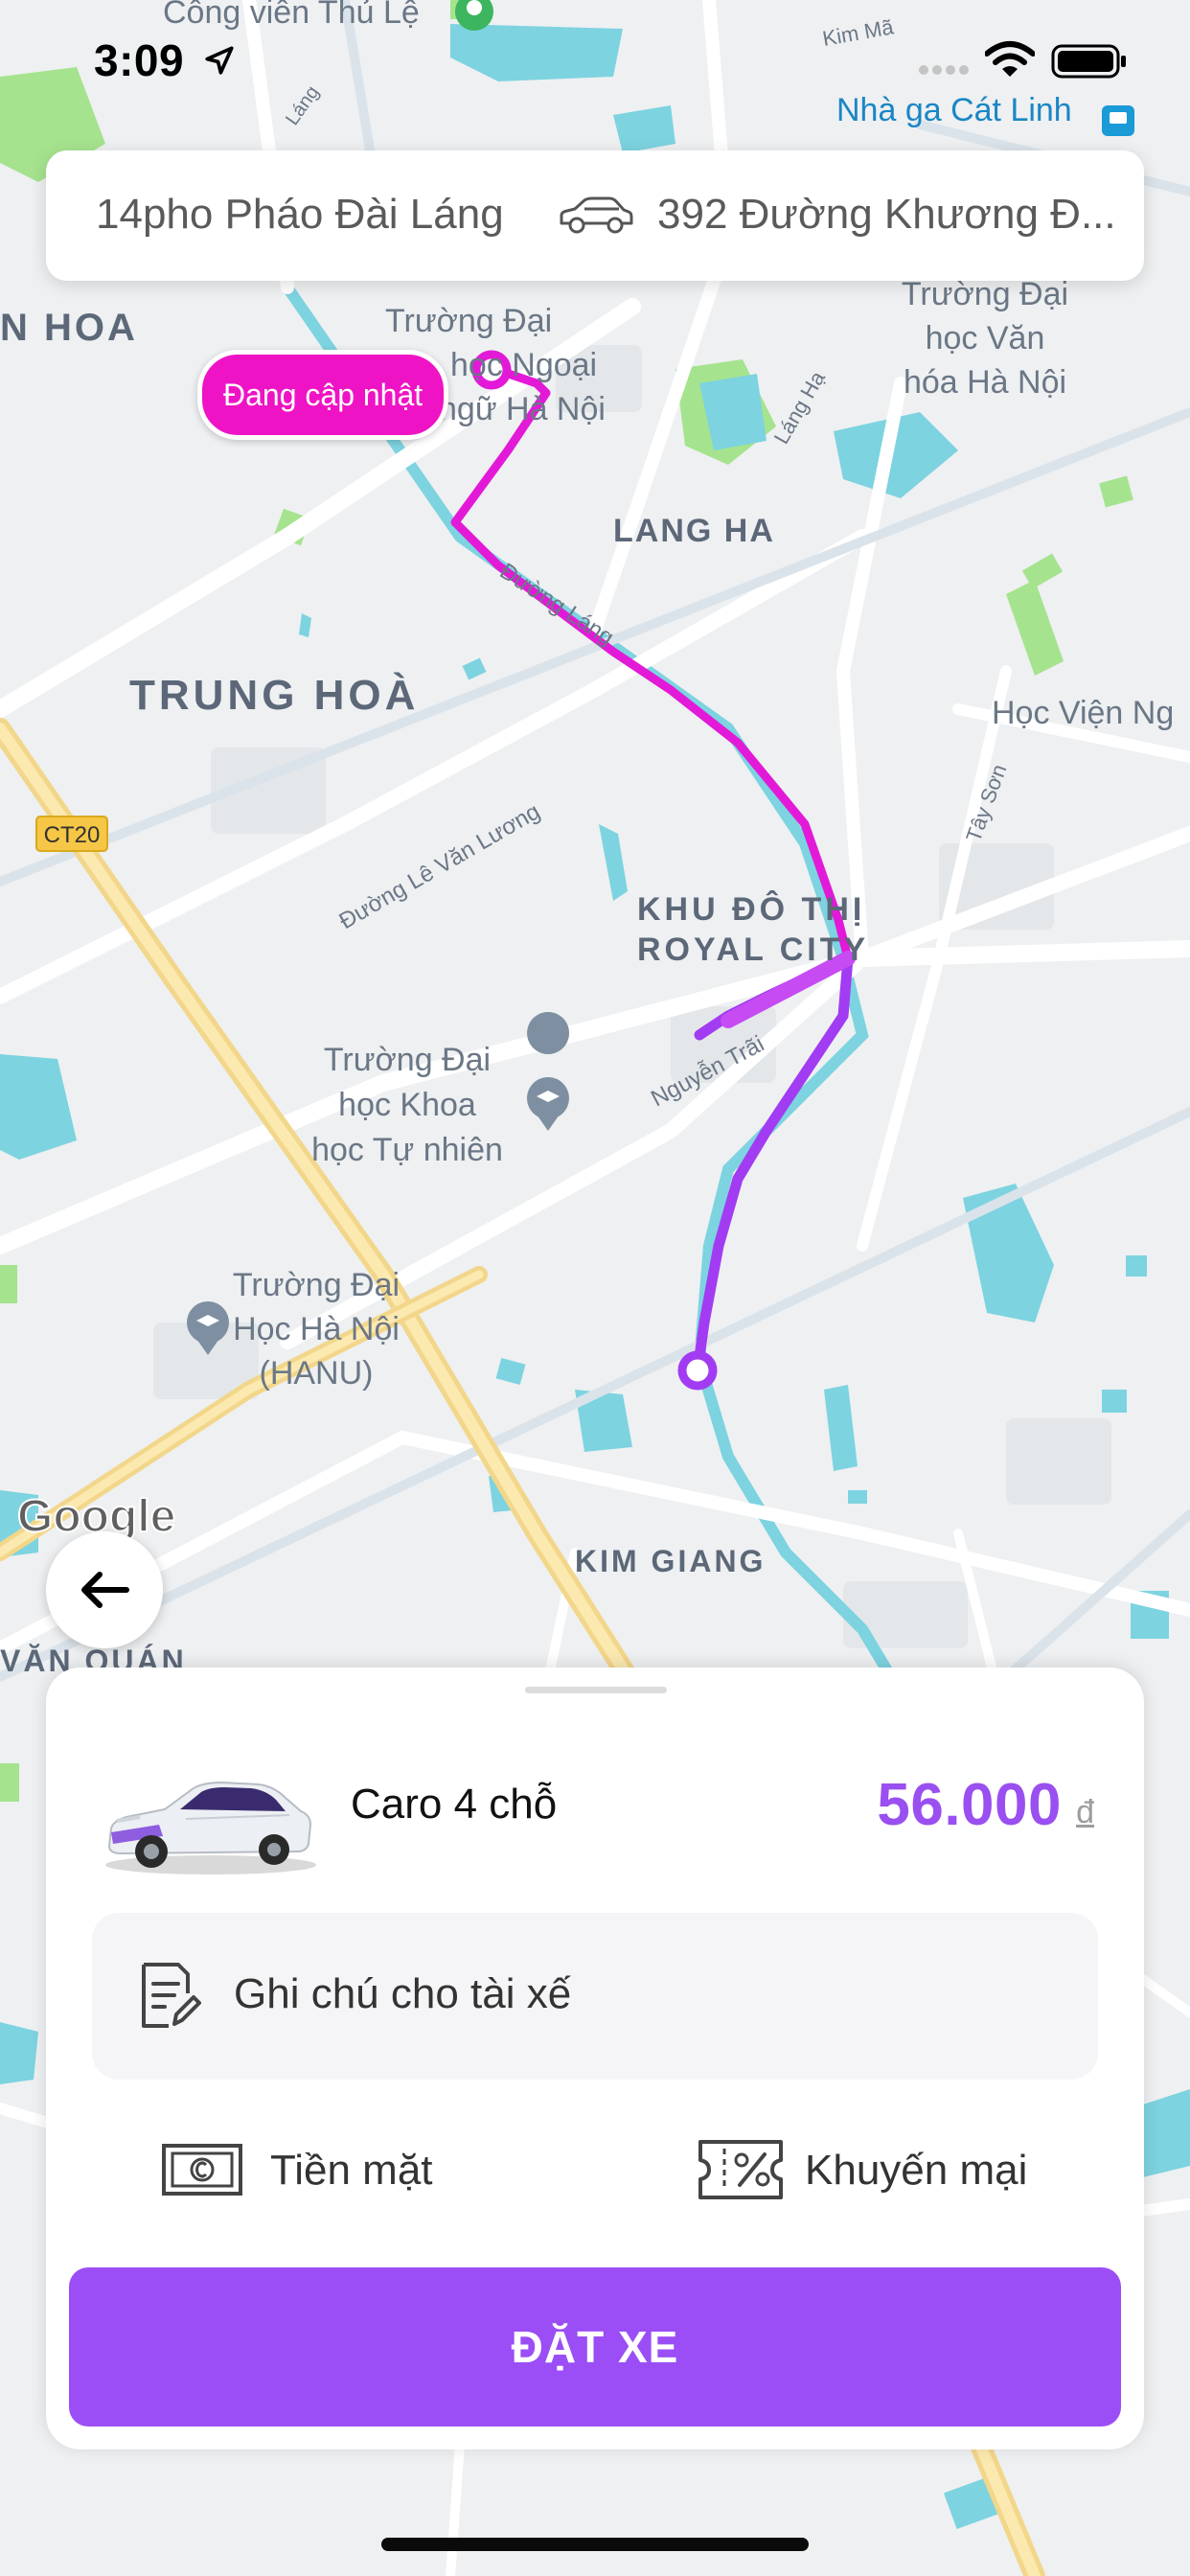 The height and width of the screenshot is (2576, 1190). I want to click on promotion-label: Khuyến mại, so click(917, 2170).